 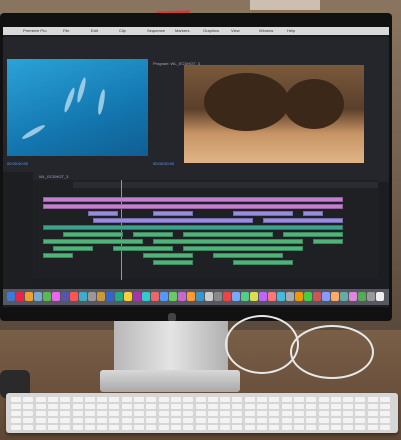 What do you see at coordinates (66, 30) in the screenshot?
I see `menu-item-file: File` at bounding box center [66, 30].